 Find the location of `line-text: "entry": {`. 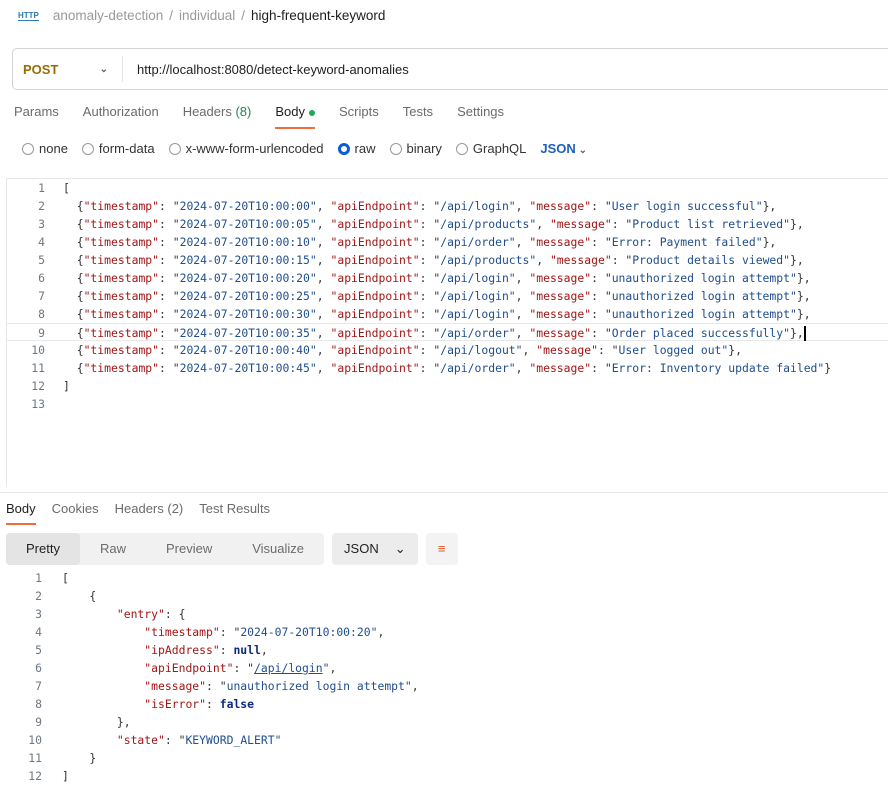

line-text: "entry": { is located at coordinates (114, 614).